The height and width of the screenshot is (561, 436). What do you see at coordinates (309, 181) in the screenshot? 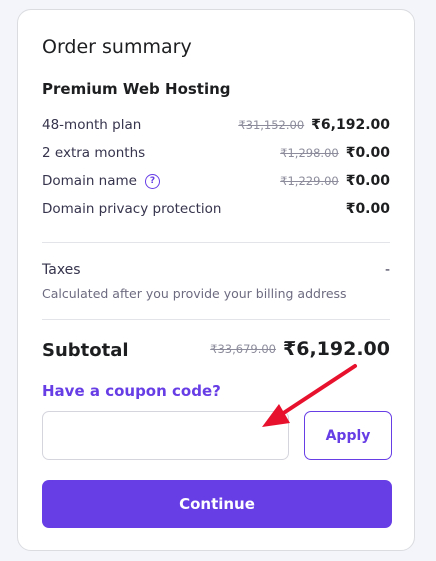
I see `line-item-old-price: ₹1,229.00` at bounding box center [309, 181].